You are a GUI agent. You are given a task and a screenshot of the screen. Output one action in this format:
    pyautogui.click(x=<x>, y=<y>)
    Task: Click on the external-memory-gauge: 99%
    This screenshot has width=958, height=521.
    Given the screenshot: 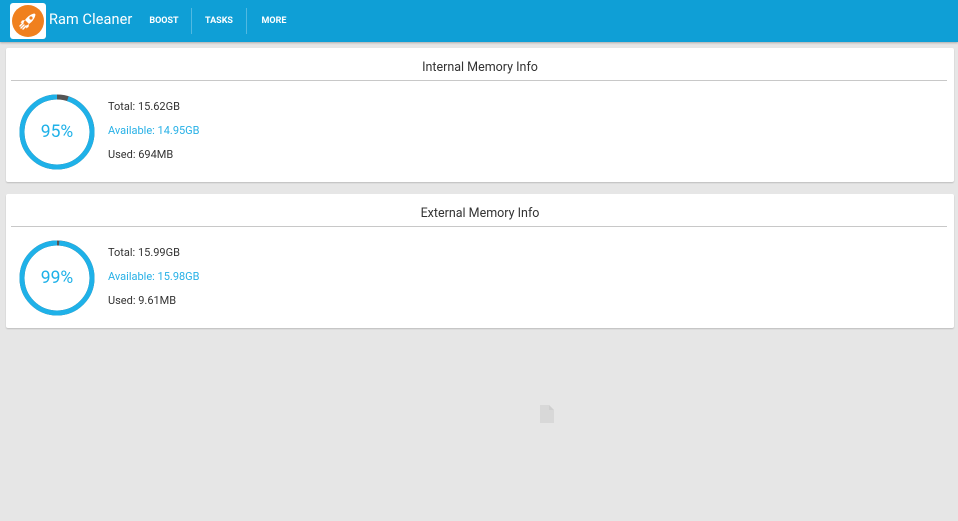 What is the action you would take?
    pyautogui.click(x=57, y=278)
    